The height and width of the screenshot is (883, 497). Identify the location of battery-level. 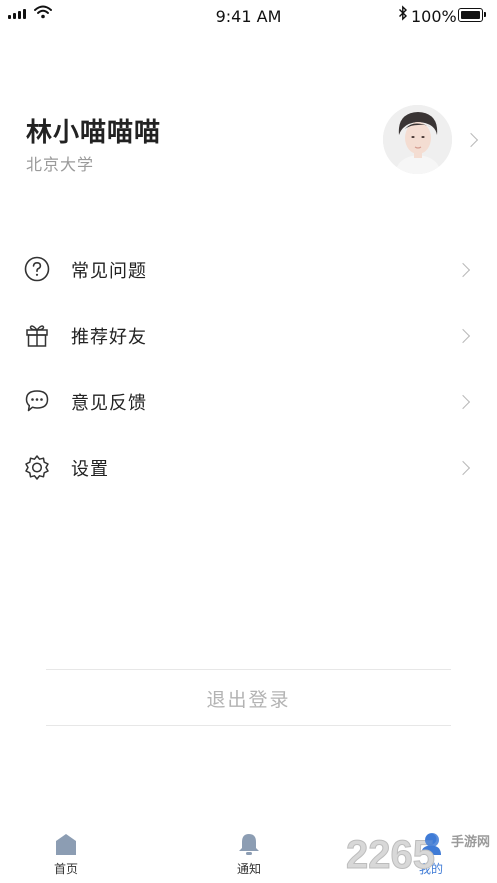
(470, 15).